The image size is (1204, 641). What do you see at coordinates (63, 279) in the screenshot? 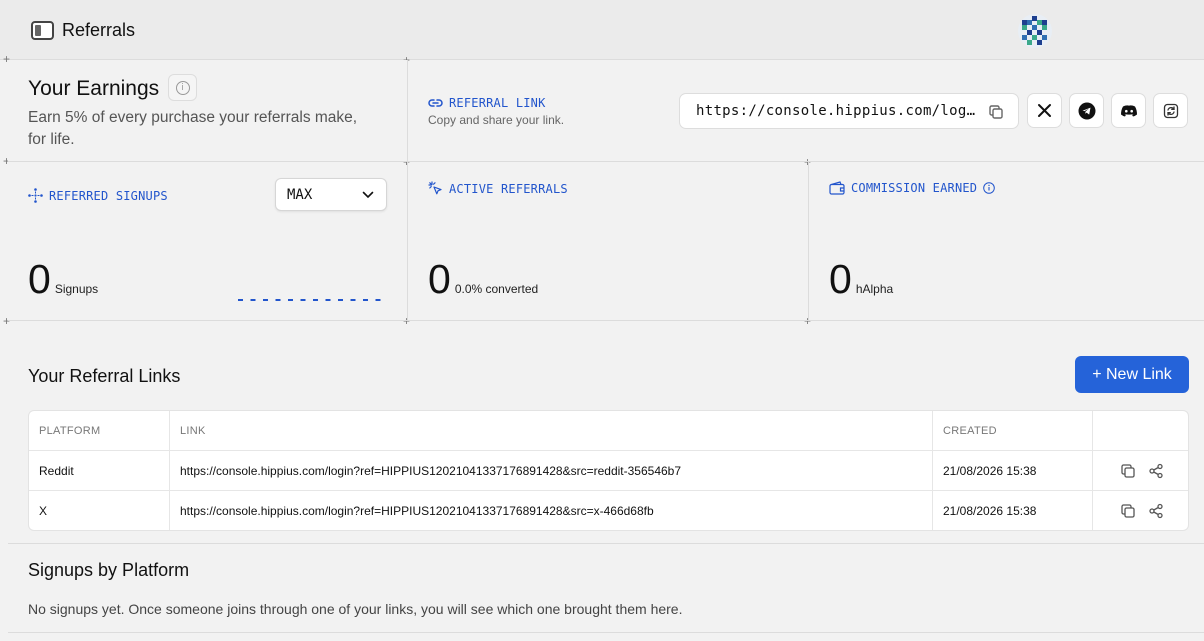
I see `signups-value: 0 Signups` at bounding box center [63, 279].